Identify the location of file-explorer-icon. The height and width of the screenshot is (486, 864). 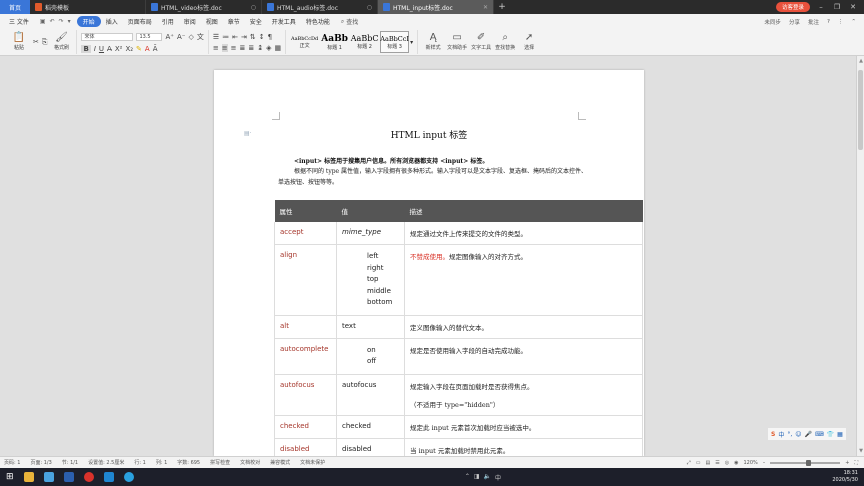
(28, 477).